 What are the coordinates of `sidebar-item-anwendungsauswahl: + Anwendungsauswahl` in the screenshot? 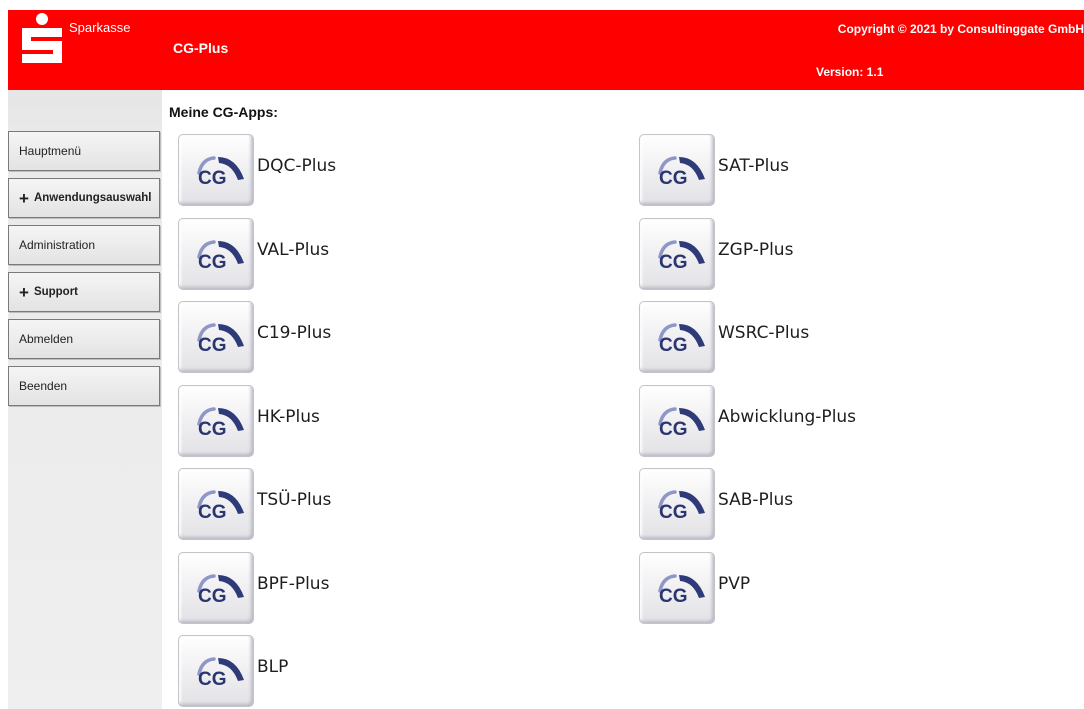 It's located at (84, 198).